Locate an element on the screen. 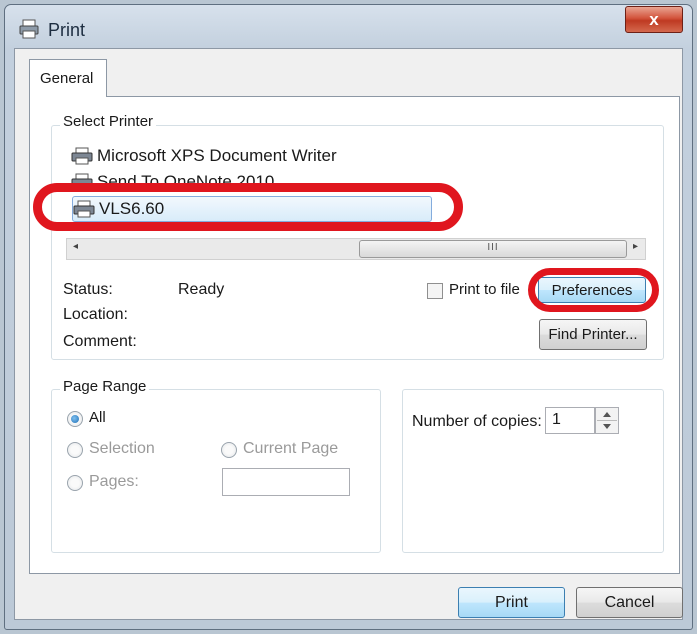  location-label: Location: is located at coordinates (95, 314).